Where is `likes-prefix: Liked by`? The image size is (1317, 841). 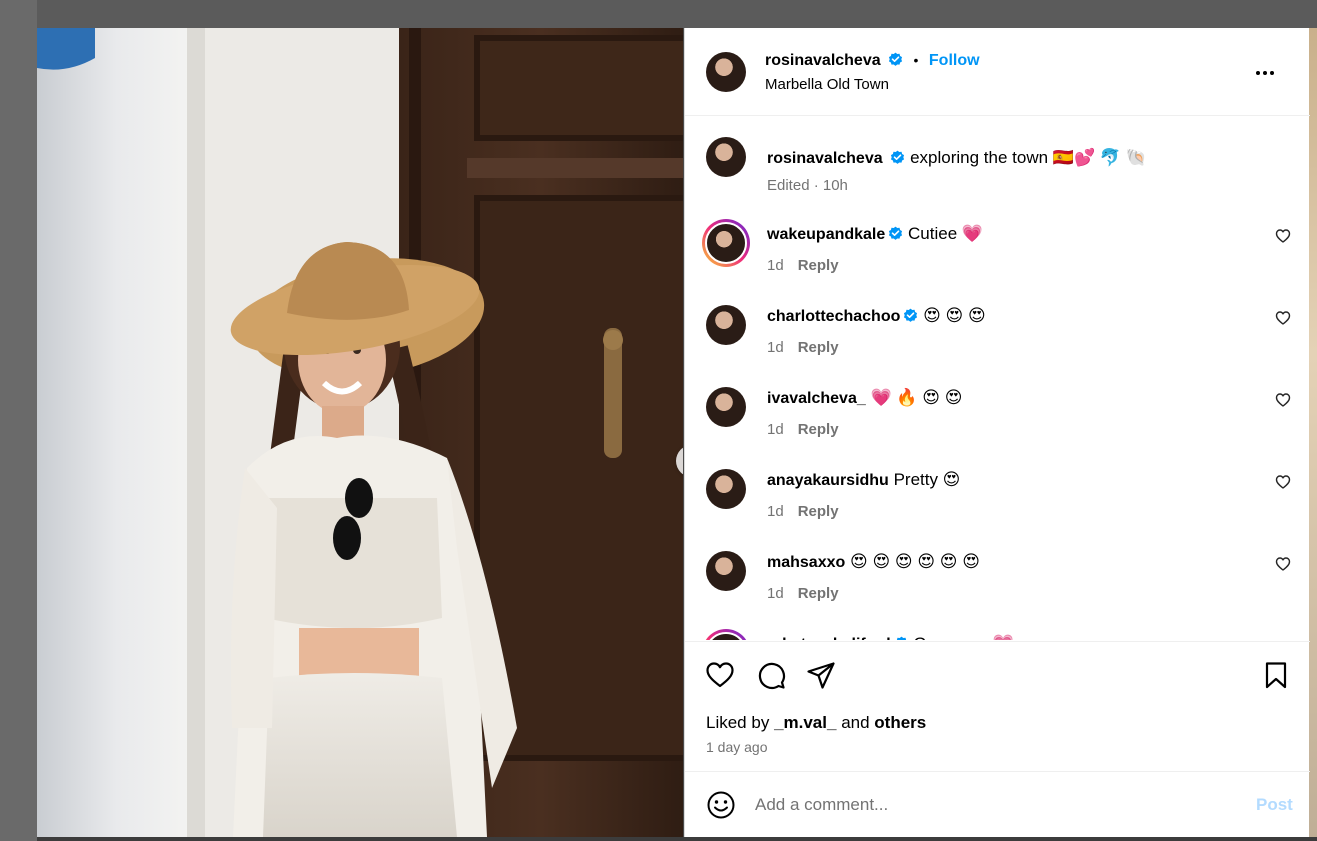
likes-prefix: Liked by is located at coordinates (738, 722).